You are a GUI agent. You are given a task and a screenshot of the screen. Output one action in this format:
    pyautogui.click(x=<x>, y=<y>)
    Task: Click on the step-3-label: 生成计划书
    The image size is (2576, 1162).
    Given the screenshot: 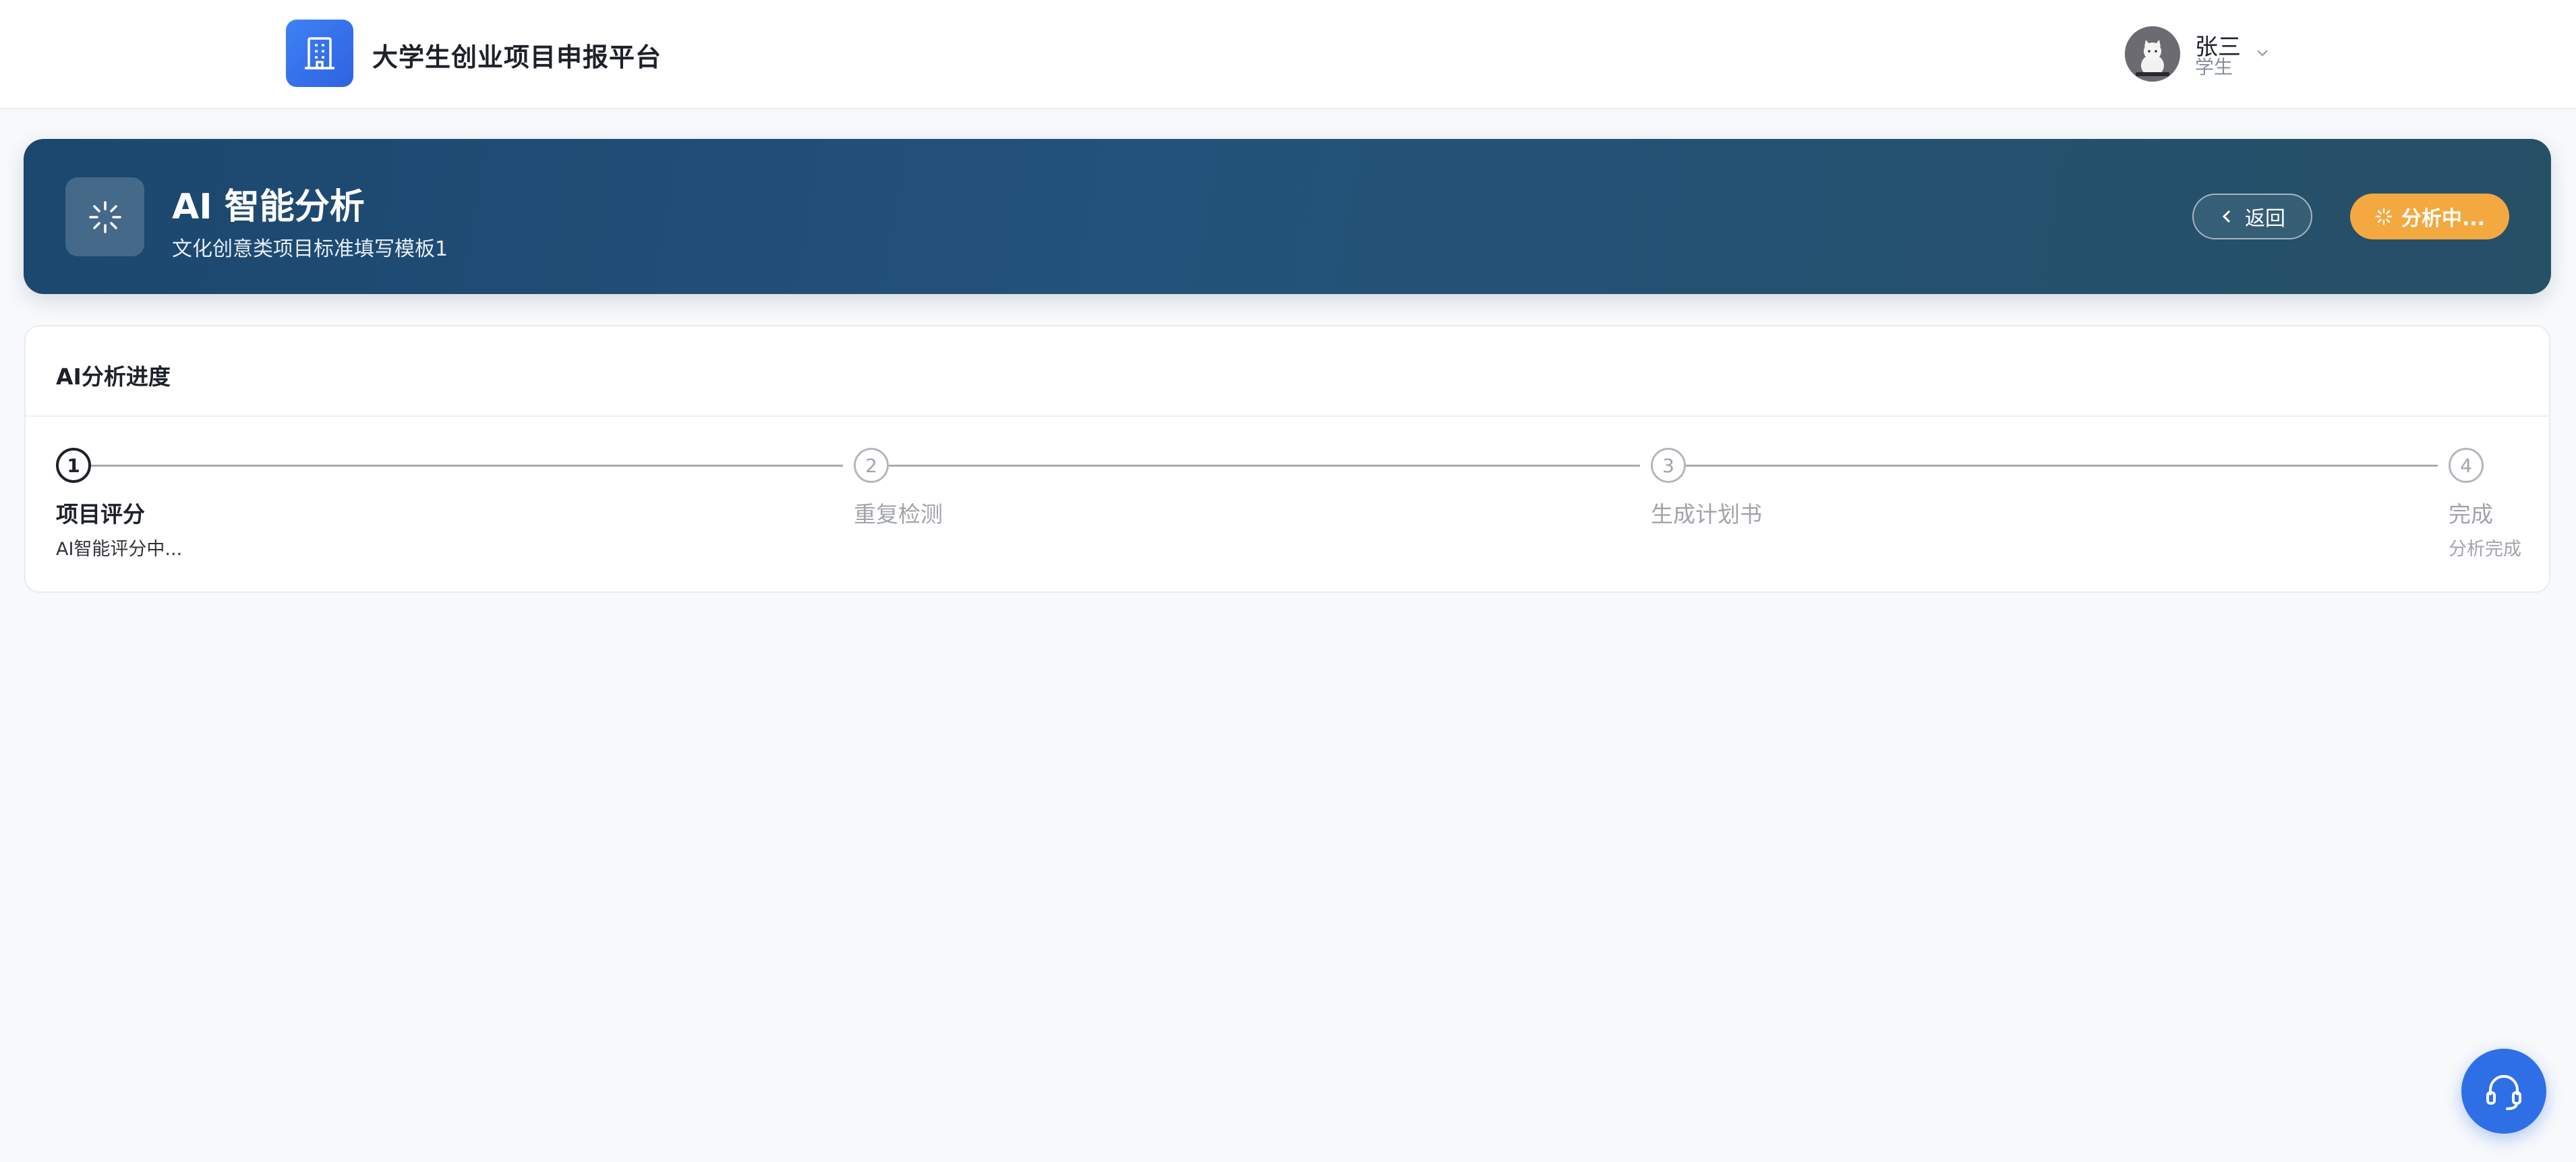 What is the action you would take?
    pyautogui.click(x=1706, y=514)
    